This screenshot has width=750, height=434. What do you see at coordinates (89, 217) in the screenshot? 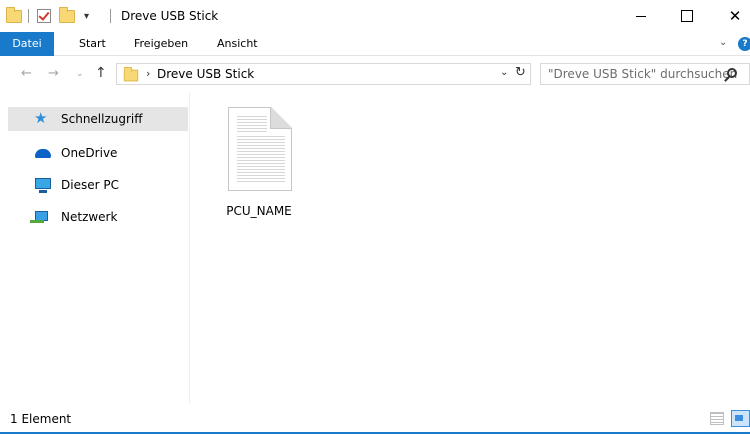
I see `sidebar-item-label: Netzwerk` at bounding box center [89, 217].